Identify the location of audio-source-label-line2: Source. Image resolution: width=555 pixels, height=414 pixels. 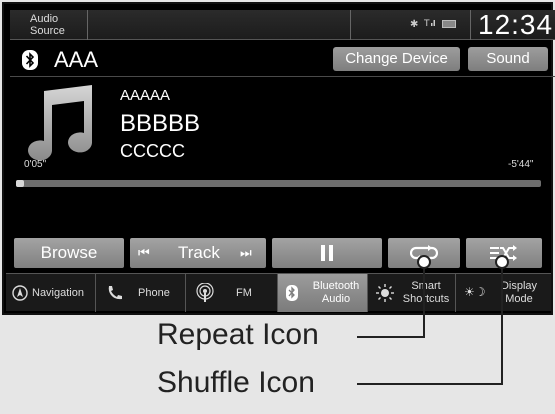
(47, 31).